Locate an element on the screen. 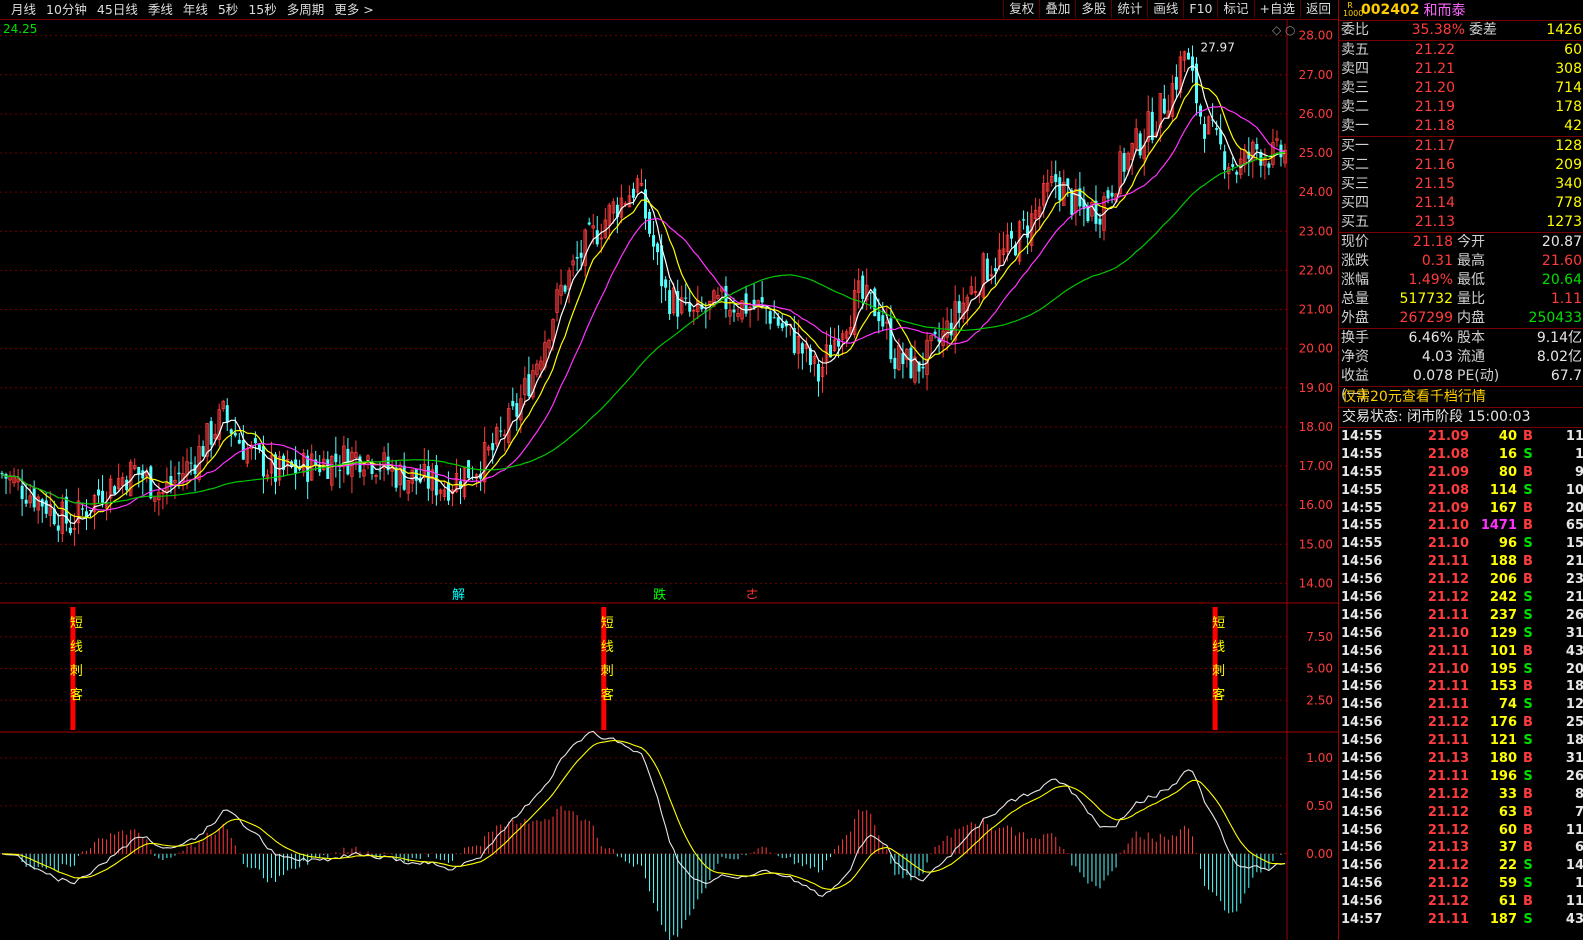 This screenshot has height=940, width=1583. order-label: 卖三 is located at coordinates (1355, 88).